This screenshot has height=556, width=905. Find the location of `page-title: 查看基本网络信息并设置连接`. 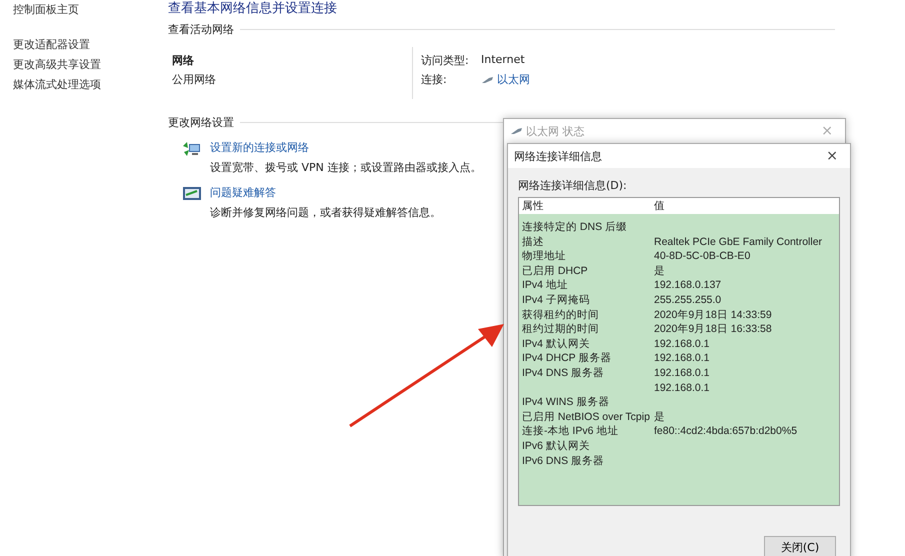

page-title: 查看基本网络信息并设置连接 is located at coordinates (253, 8).